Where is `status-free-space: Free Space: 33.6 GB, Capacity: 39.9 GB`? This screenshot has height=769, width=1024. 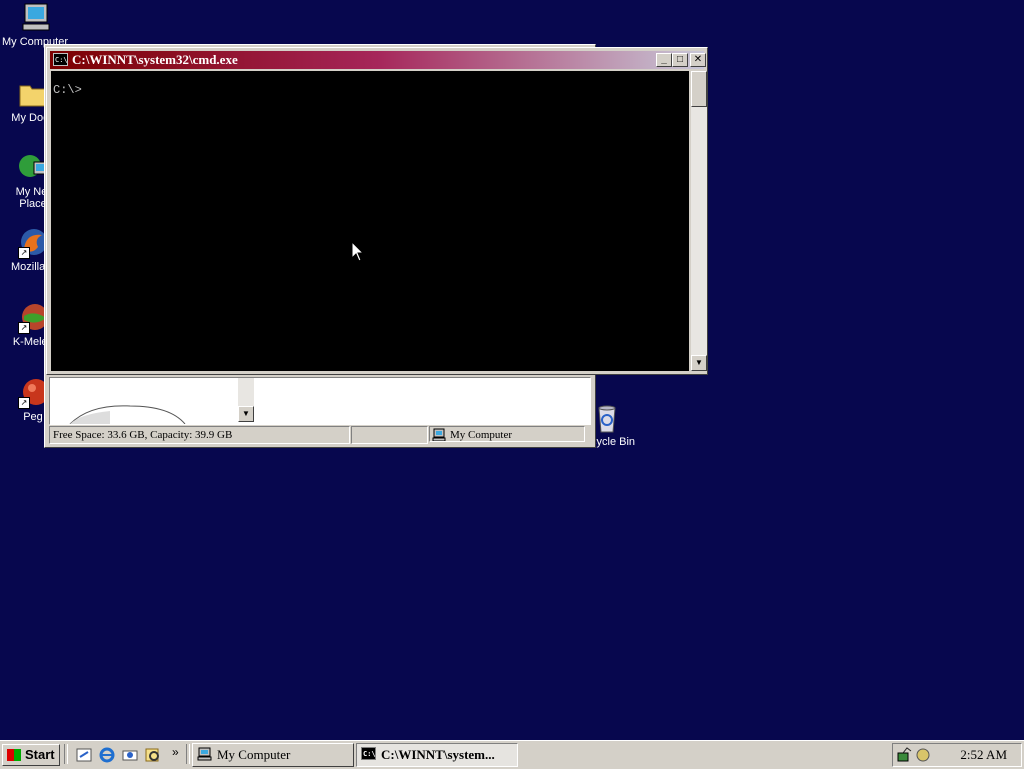
status-free-space: Free Space: 33.6 GB, Capacity: 39.9 GB is located at coordinates (199, 435).